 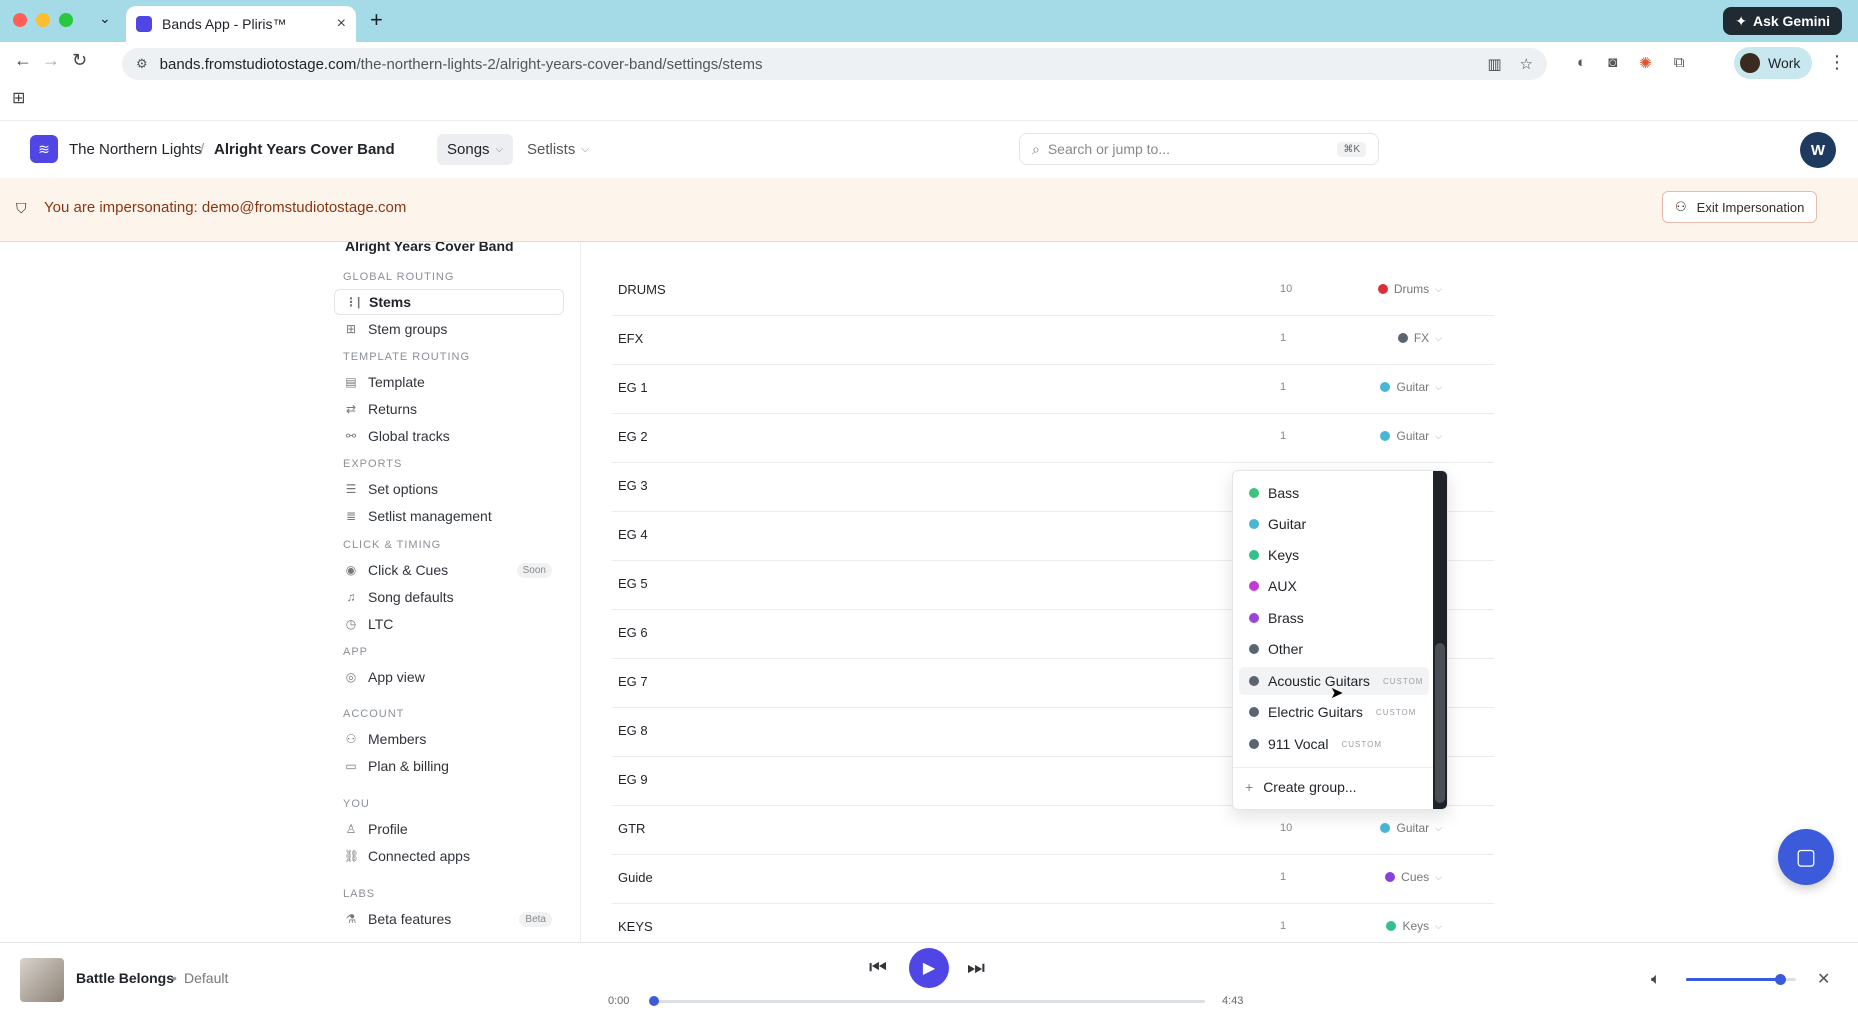 I want to click on sidebar-item-song-defaults: ♫ Song defaults, so click(x=449, y=597).